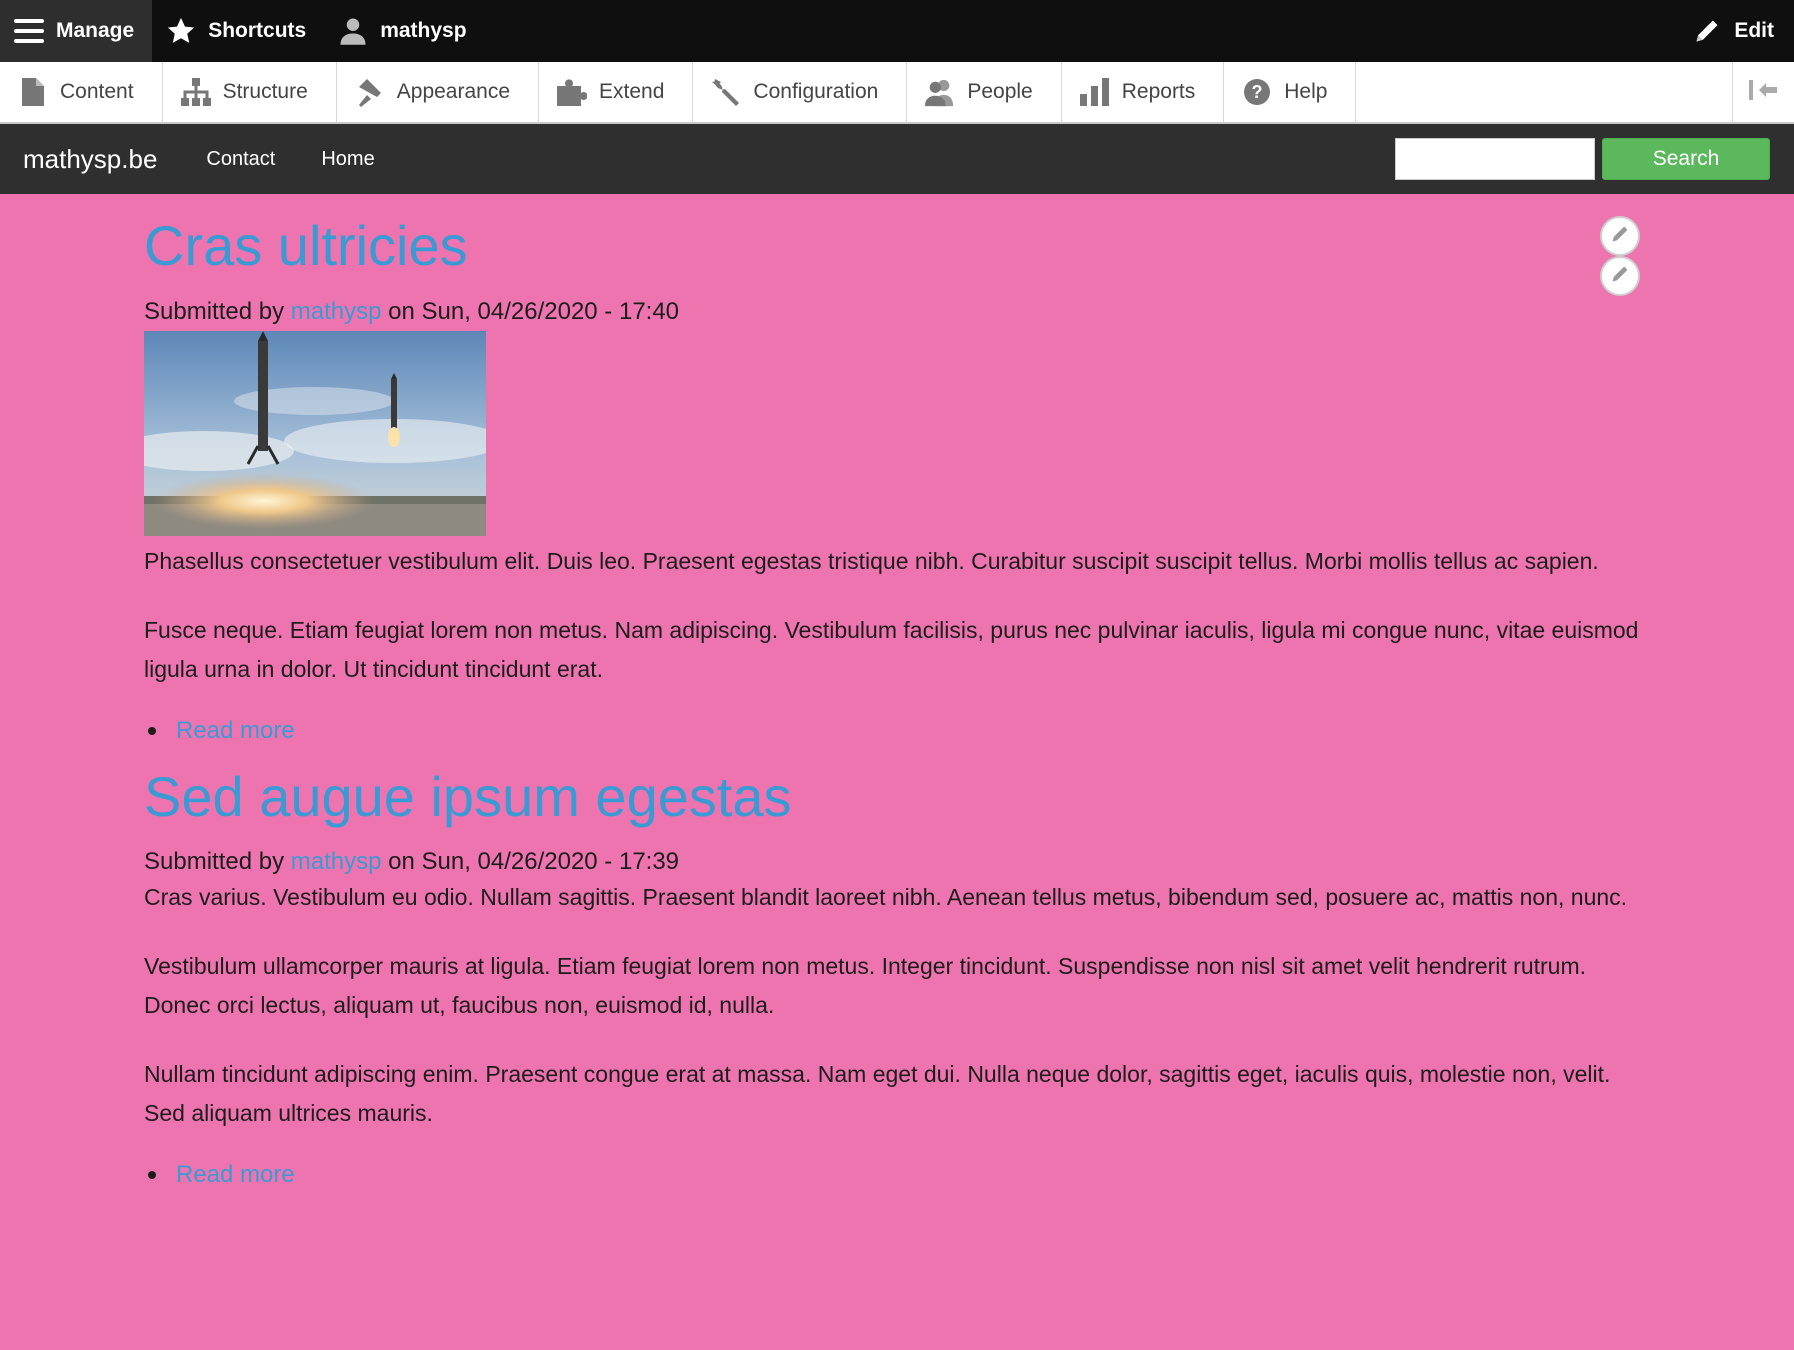 This screenshot has width=1794, height=1350. I want to click on pencil-icon, so click(1707, 31).